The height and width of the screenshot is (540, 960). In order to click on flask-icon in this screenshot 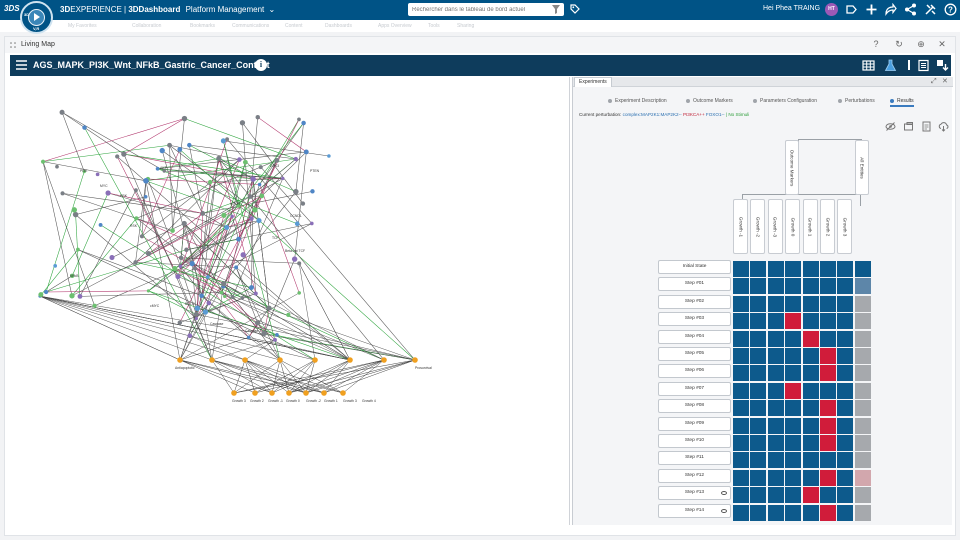, I will do `click(890, 65)`.